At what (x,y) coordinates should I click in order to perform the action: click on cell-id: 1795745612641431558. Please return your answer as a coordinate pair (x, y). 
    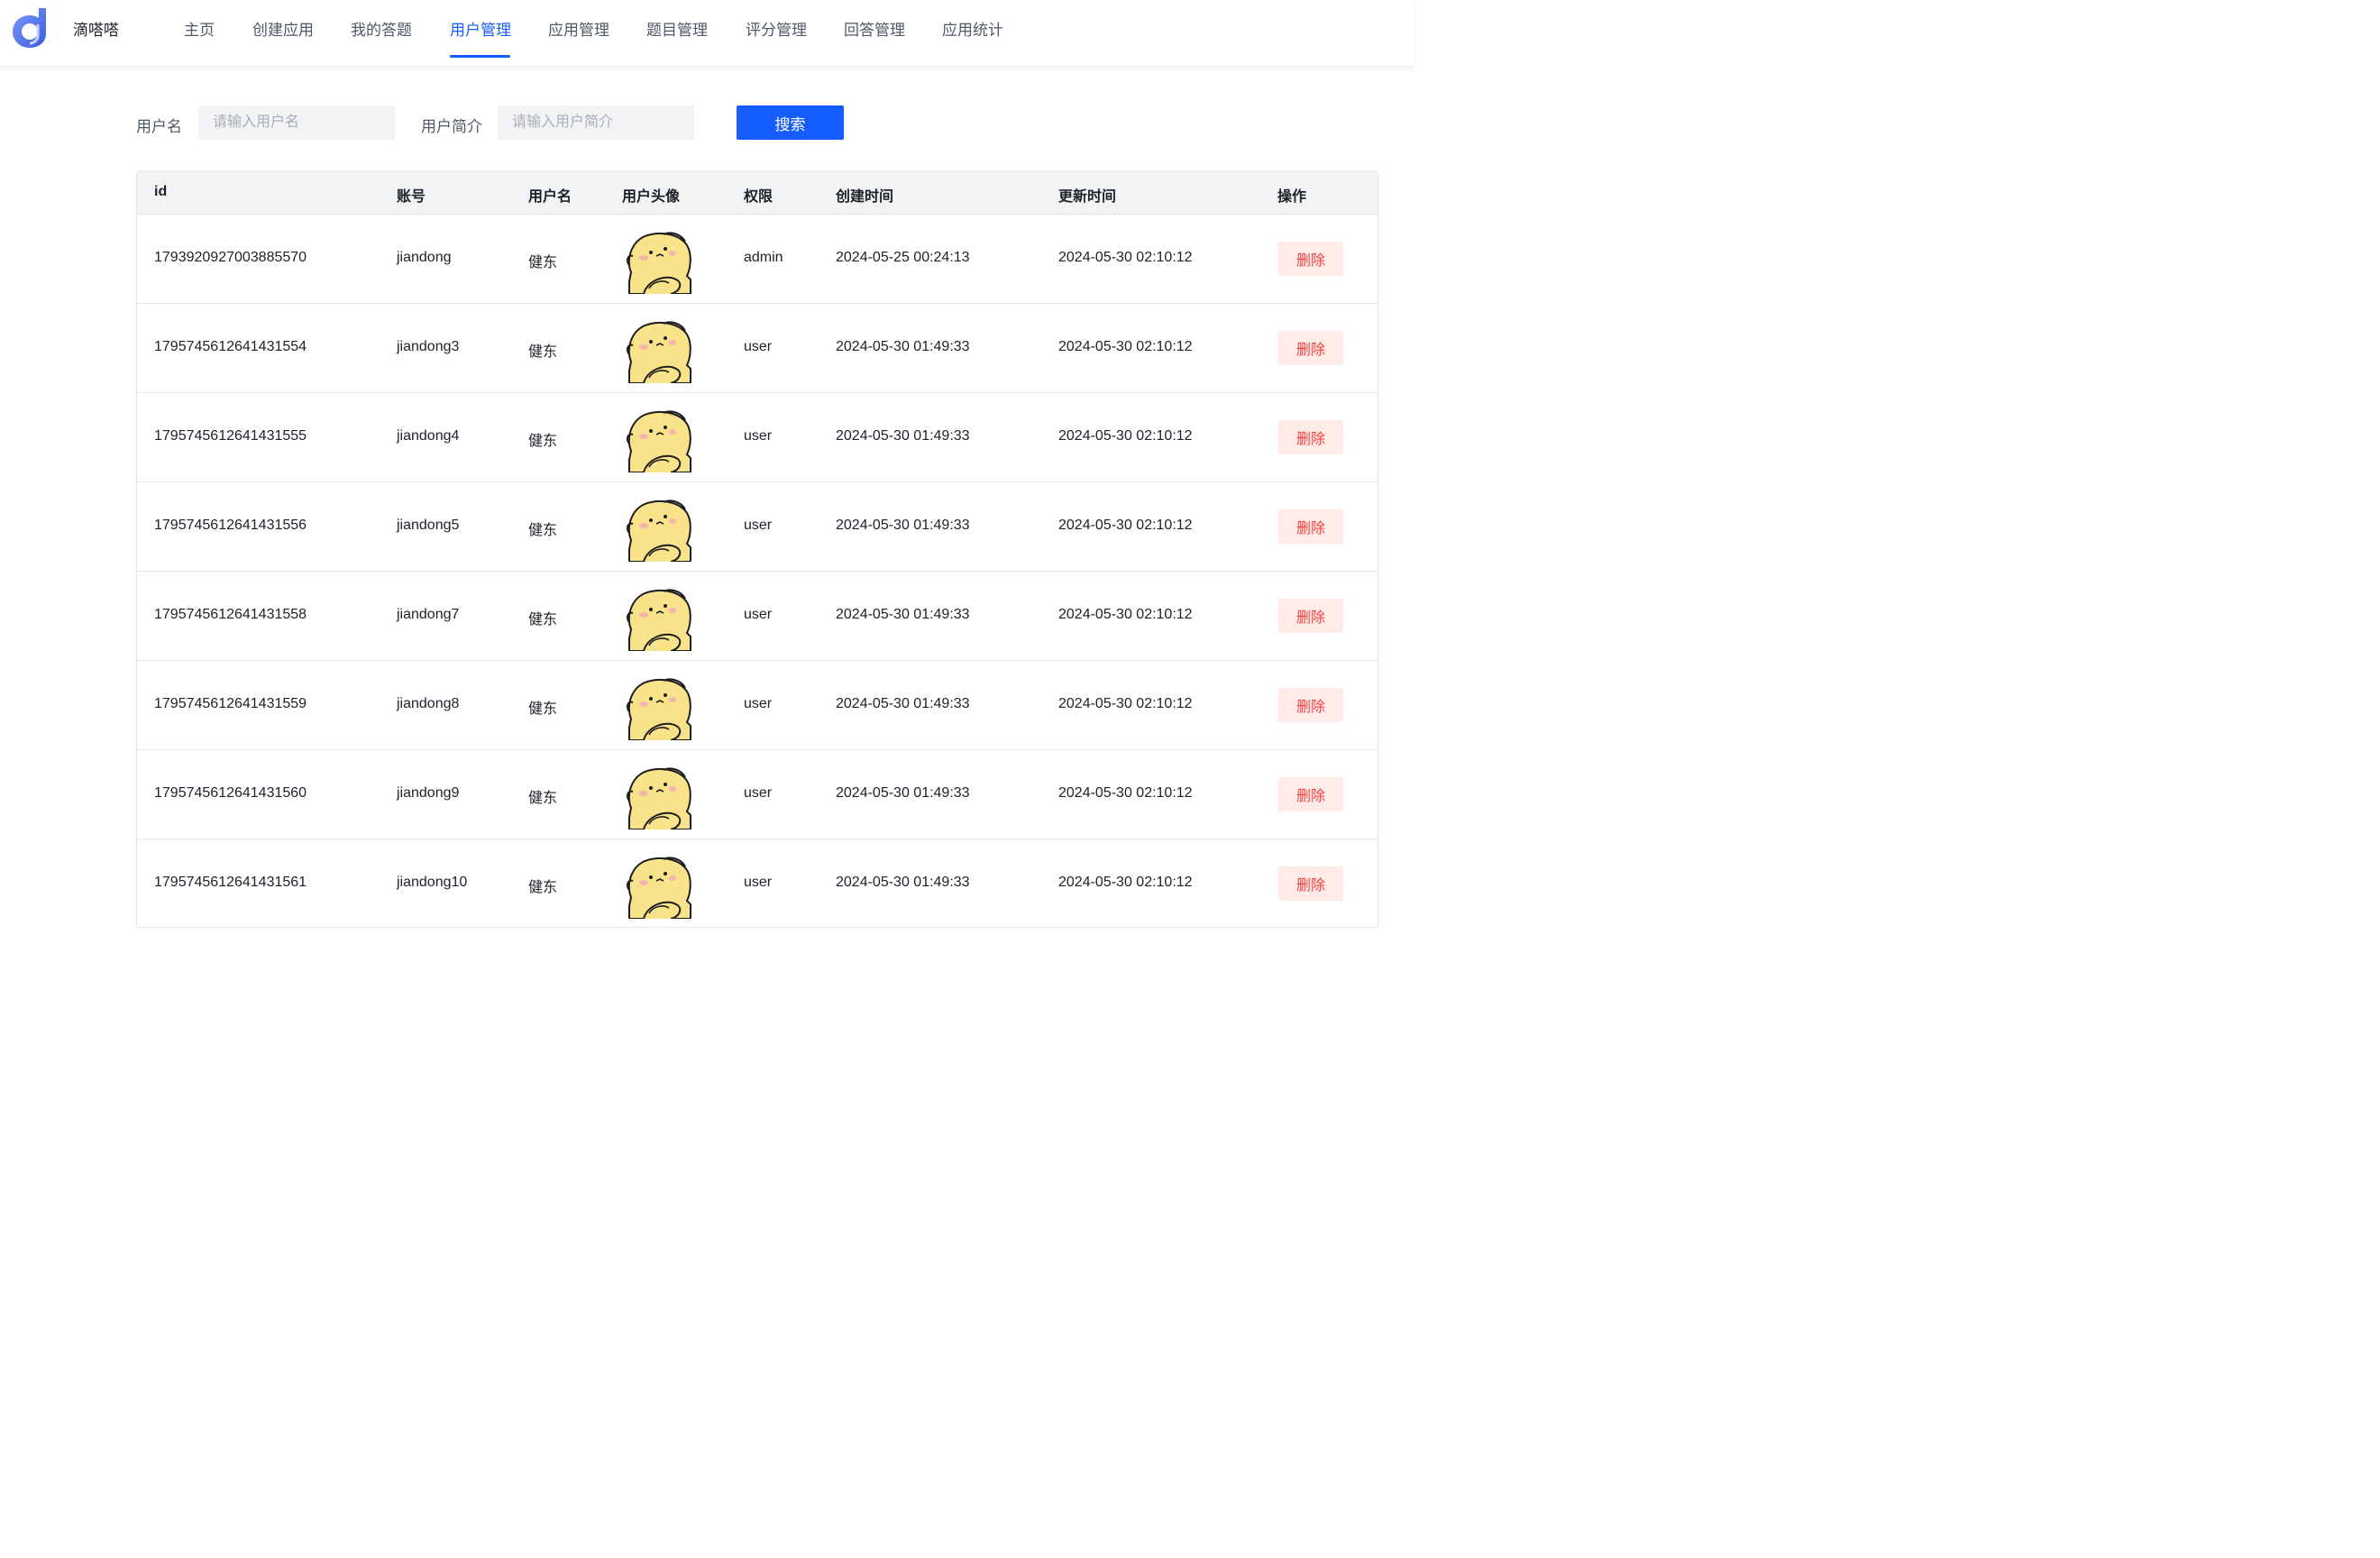
    Looking at the image, I should click on (231, 614).